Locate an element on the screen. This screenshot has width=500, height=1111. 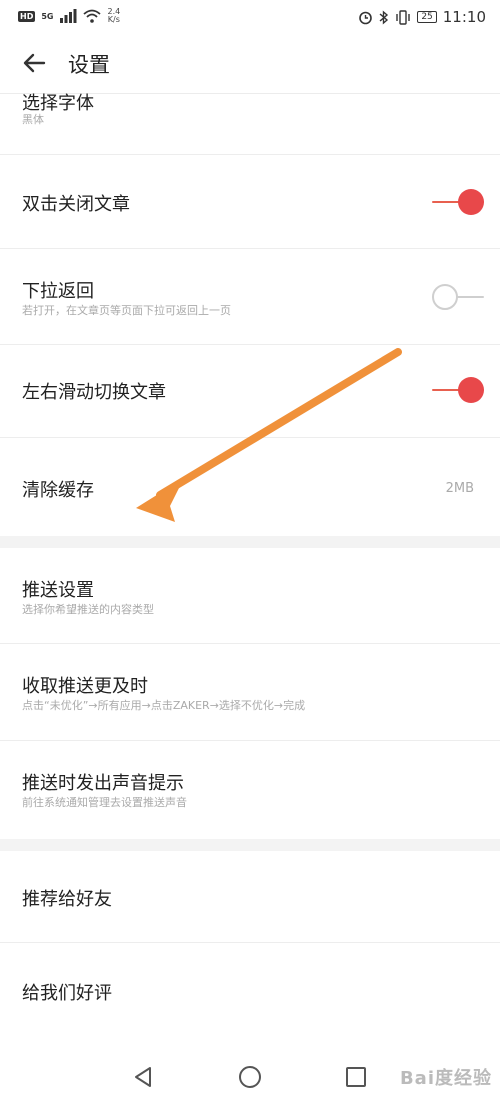
circle-home-icon is located at coordinates (250, 1077).